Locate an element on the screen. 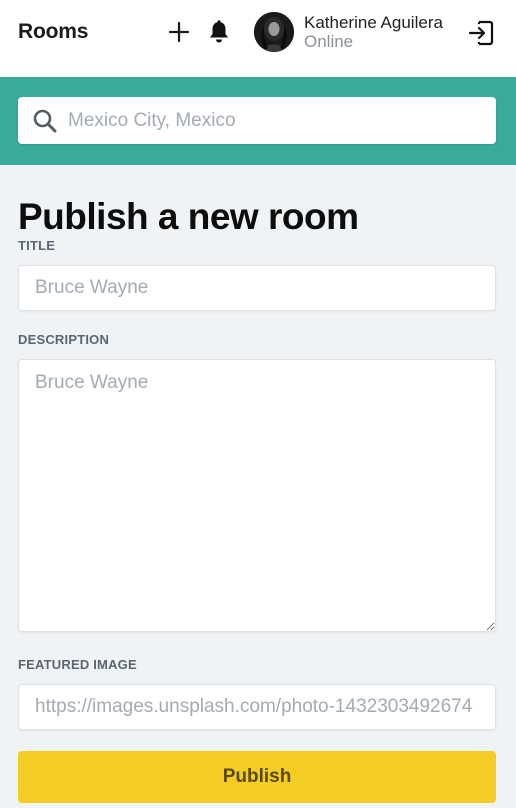 The width and height of the screenshot is (516, 808). featured-image-input is located at coordinates (257, 707).